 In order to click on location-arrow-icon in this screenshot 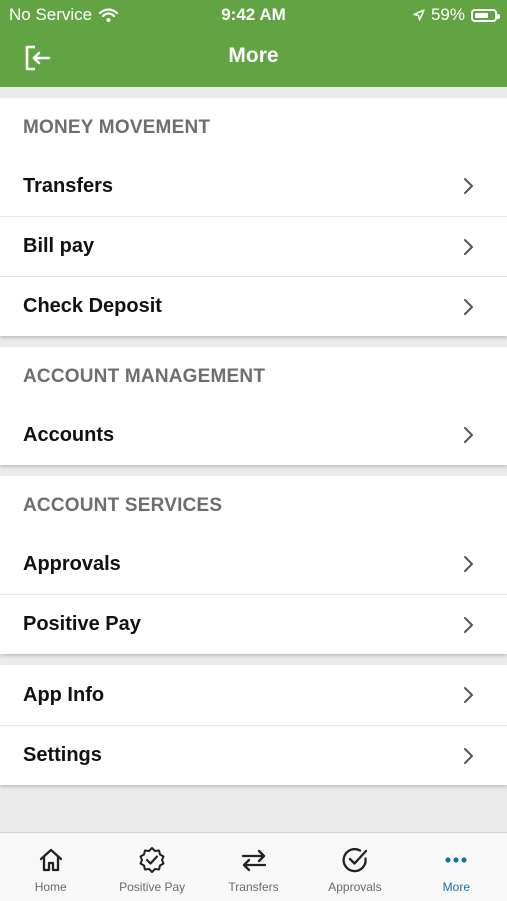, I will do `click(419, 15)`.